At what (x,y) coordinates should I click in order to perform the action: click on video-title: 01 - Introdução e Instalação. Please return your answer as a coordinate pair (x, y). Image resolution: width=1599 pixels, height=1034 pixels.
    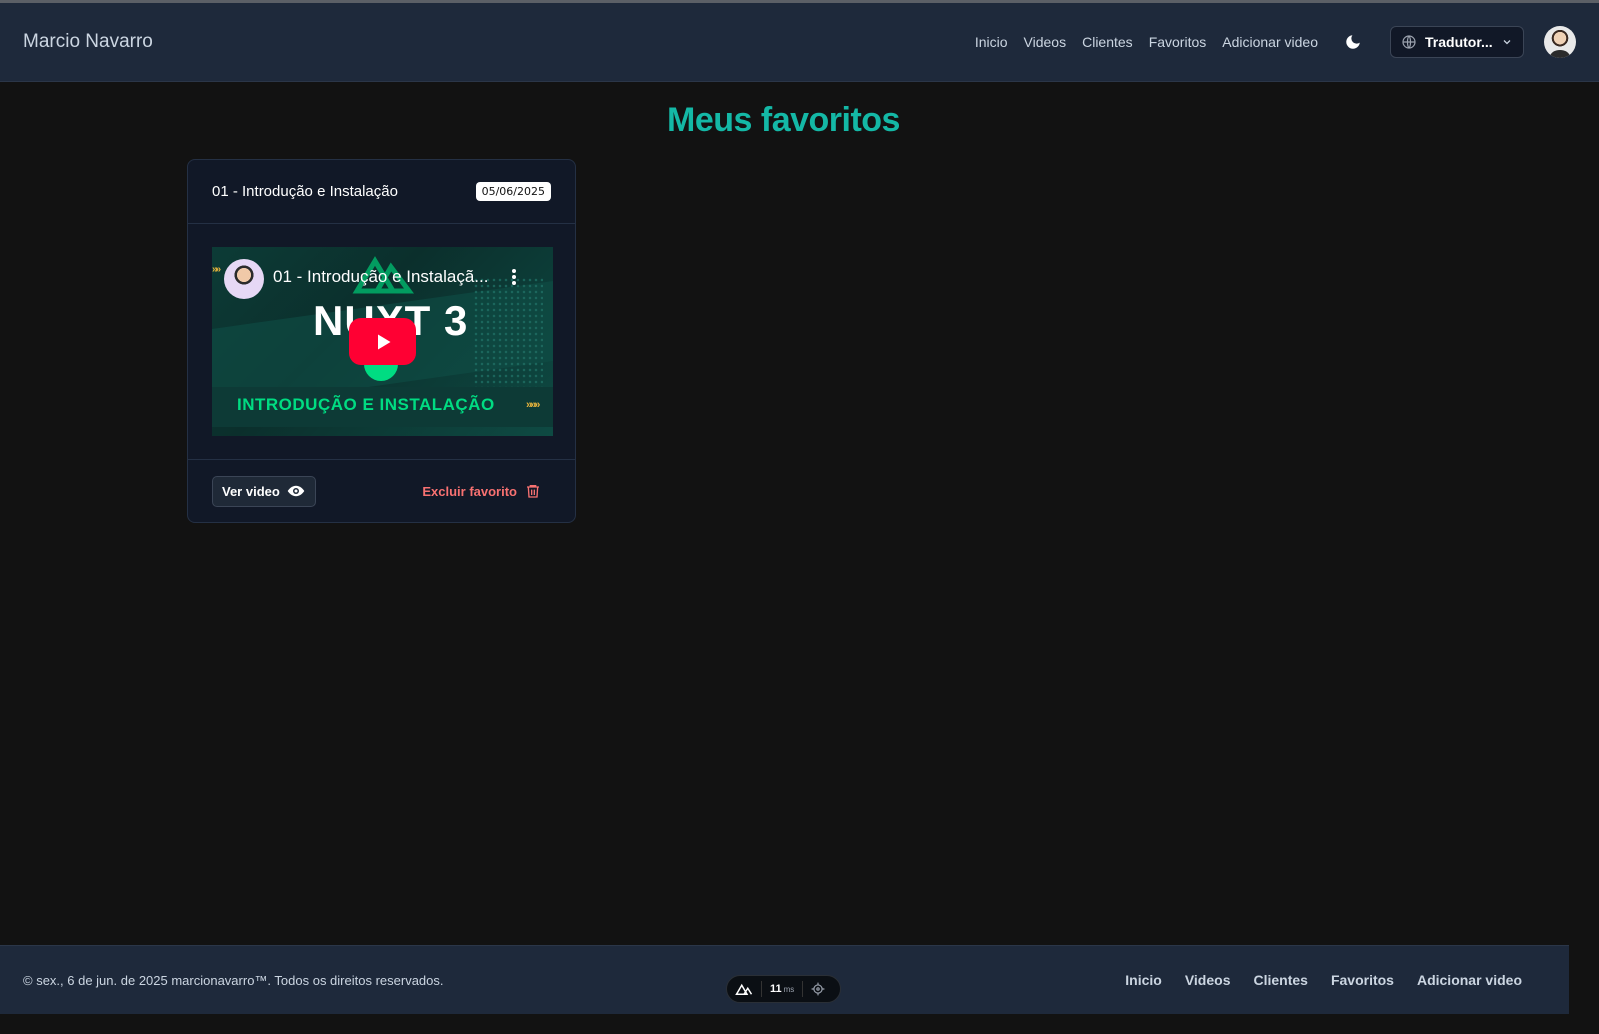
    Looking at the image, I should click on (305, 191).